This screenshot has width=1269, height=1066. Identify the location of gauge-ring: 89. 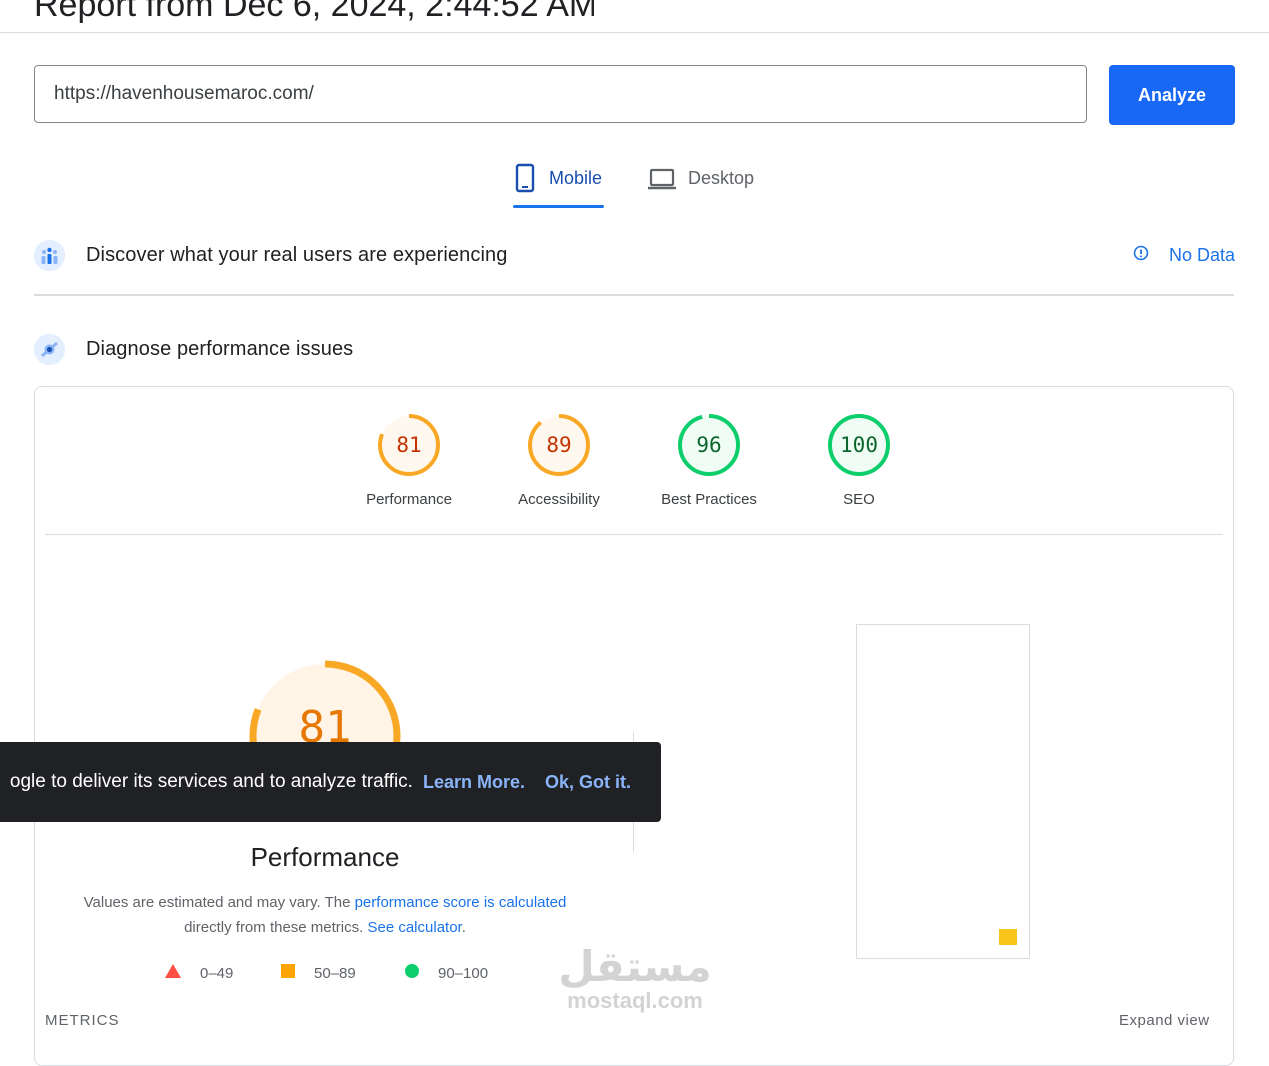
(559, 445).